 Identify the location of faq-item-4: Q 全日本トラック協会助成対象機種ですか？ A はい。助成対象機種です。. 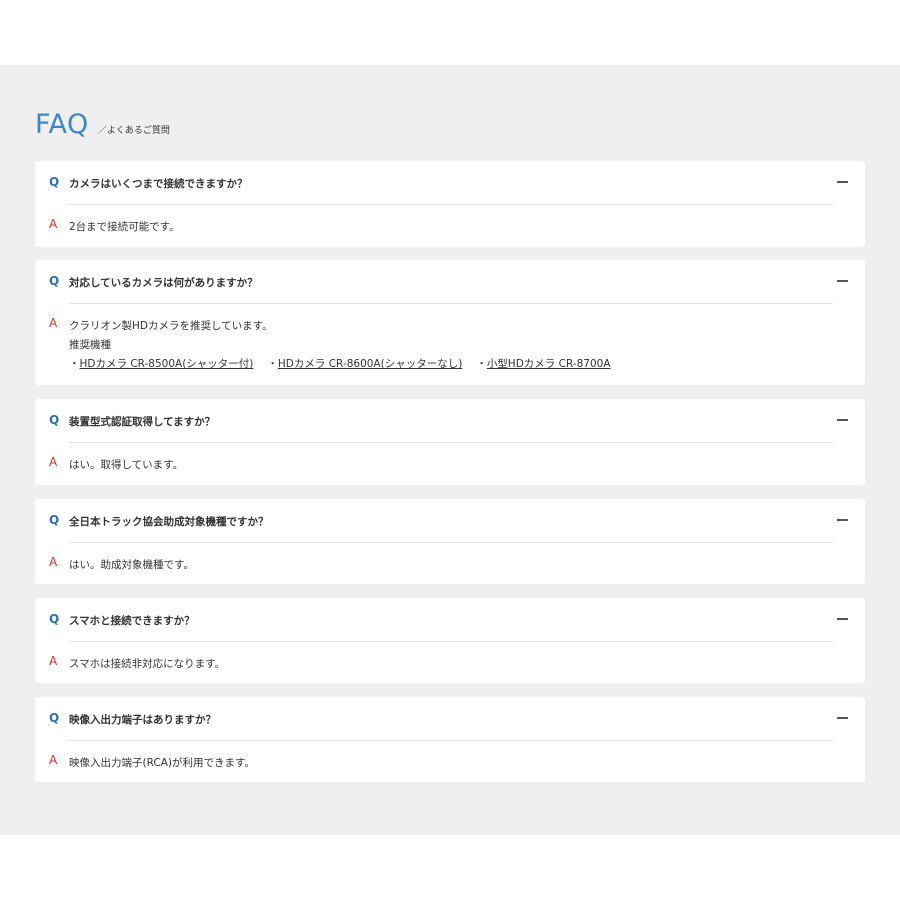
(450, 541).